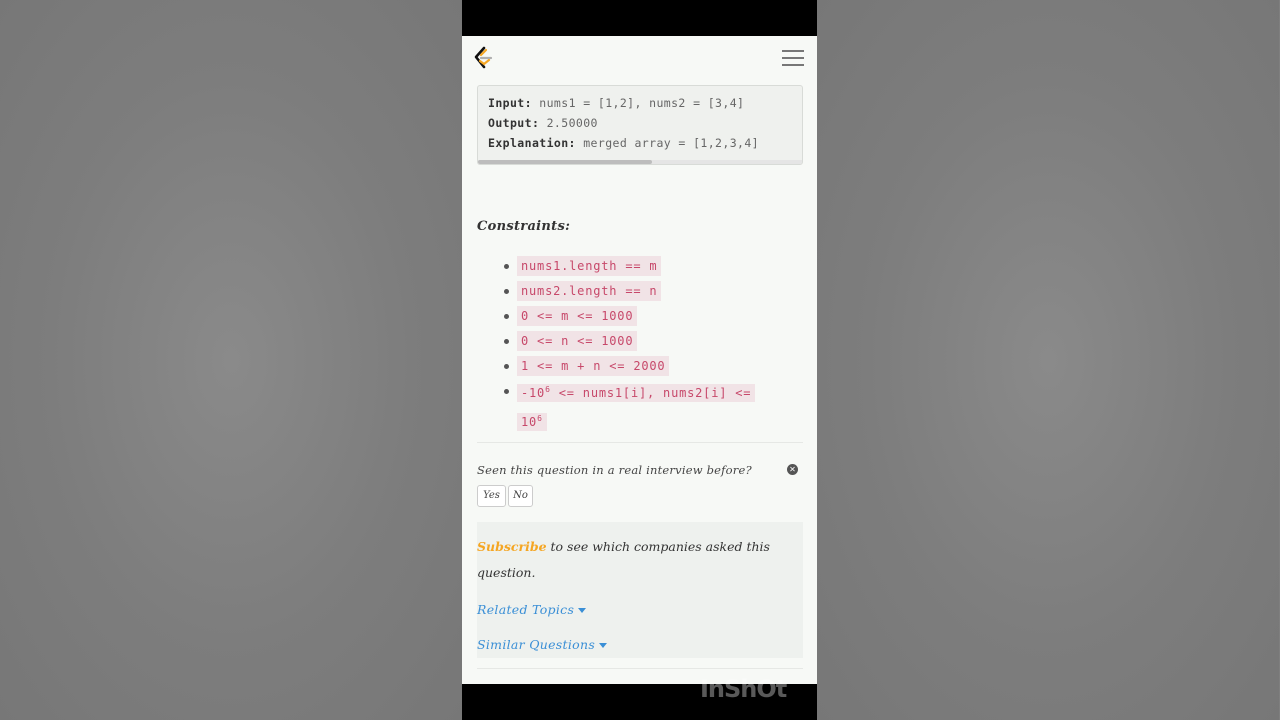 This screenshot has width=1280, height=720. Describe the element at coordinates (524, 226) in the screenshot. I see `constraints-heading: Constraints:` at that location.